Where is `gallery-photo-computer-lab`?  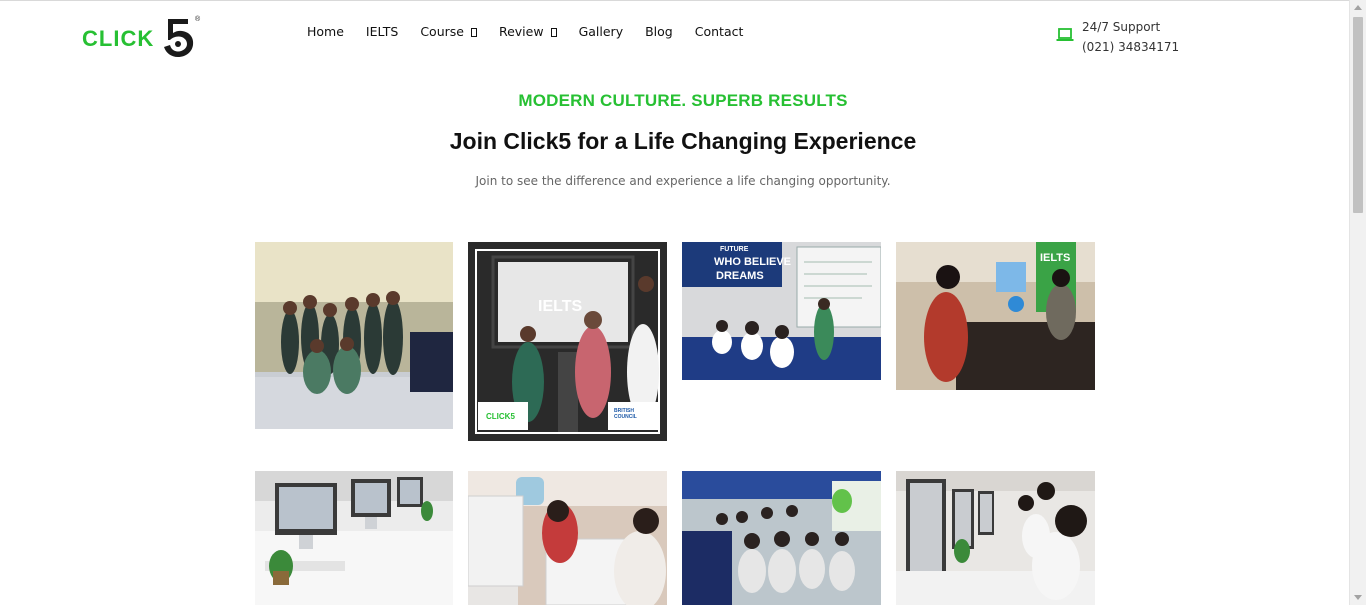 gallery-photo-computer-lab is located at coordinates (354, 538).